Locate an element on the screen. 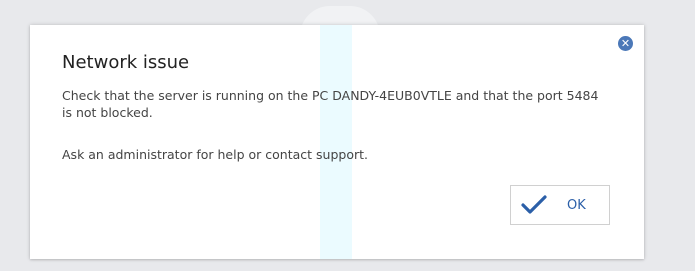 This screenshot has width=695, height=271. column-highlight is located at coordinates (336, 142).